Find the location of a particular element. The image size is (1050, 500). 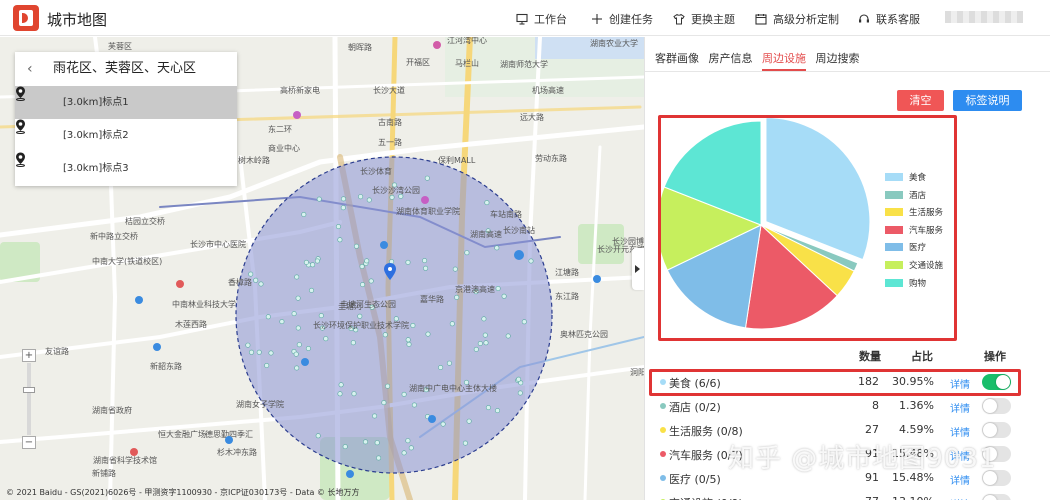

legend-item: 购物 is located at coordinates (914, 285).